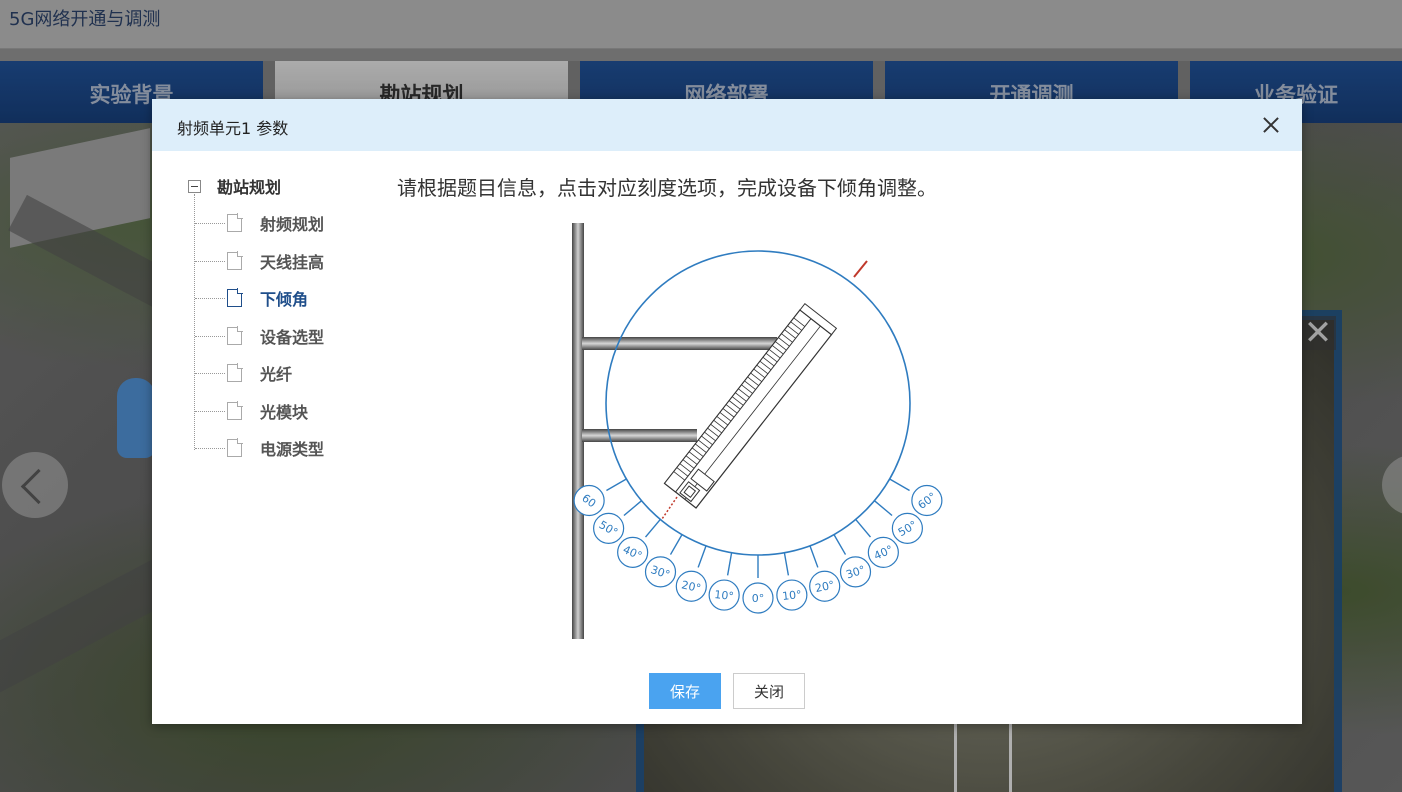  I want to click on instruction-text: 请根据题目信息，点击对应刻度选项，完成设备下倾角调整。, so click(667, 188).